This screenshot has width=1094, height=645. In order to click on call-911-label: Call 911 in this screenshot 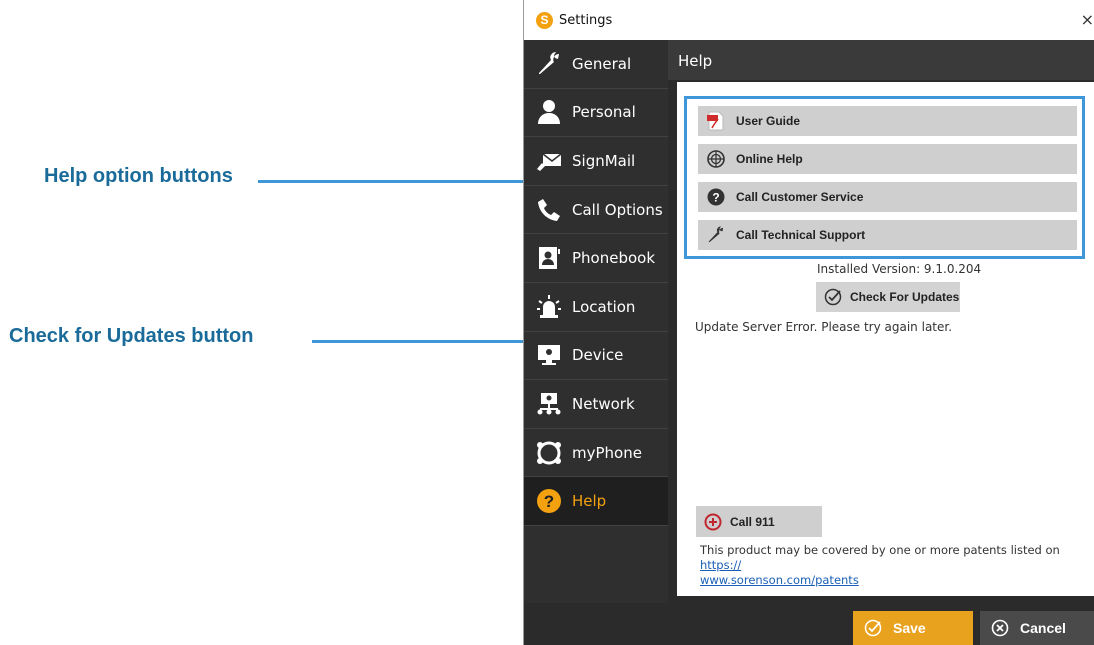, I will do `click(752, 521)`.